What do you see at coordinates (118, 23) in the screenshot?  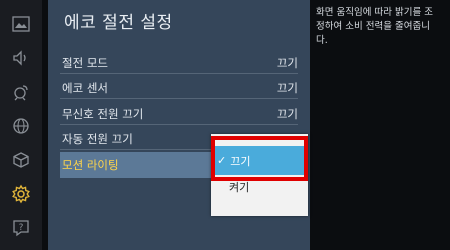 I see `page-title: 에코 절전 설정` at bounding box center [118, 23].